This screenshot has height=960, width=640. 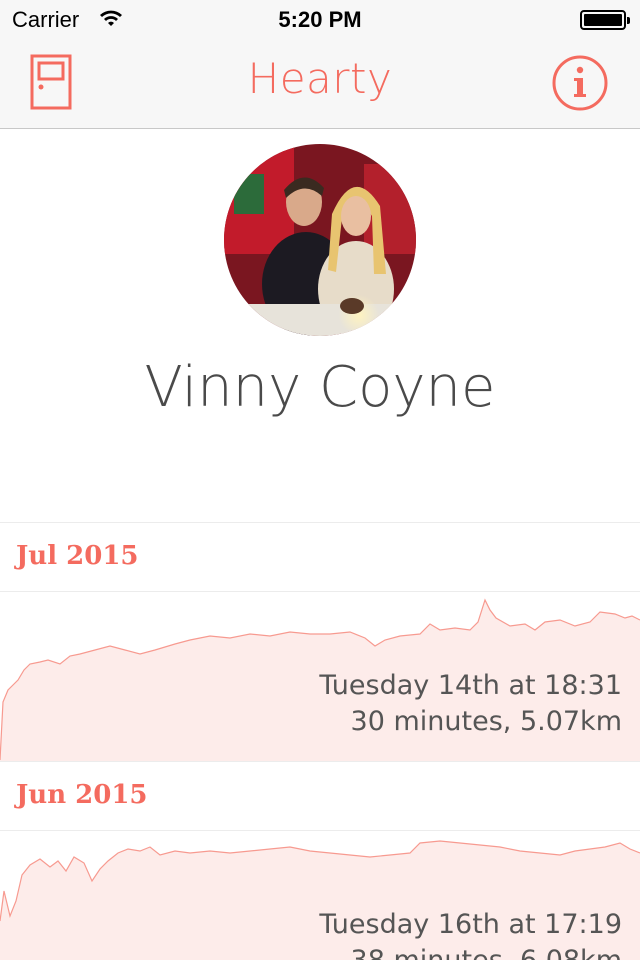 What do you see at coordinates (320, 900) in the screenshot?
I see `heart-rate-chart` at bounding box center [320, 900].